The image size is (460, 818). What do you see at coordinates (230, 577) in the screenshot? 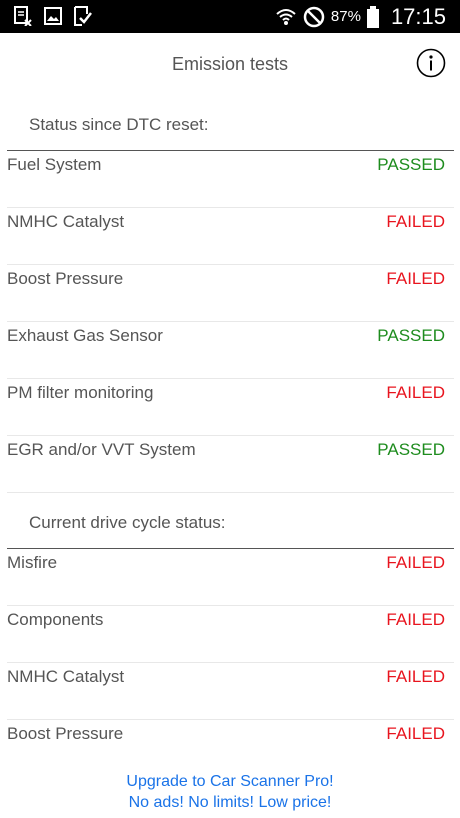
I see `list-item: Misfire FAILED` at bounding box center [230, 577].